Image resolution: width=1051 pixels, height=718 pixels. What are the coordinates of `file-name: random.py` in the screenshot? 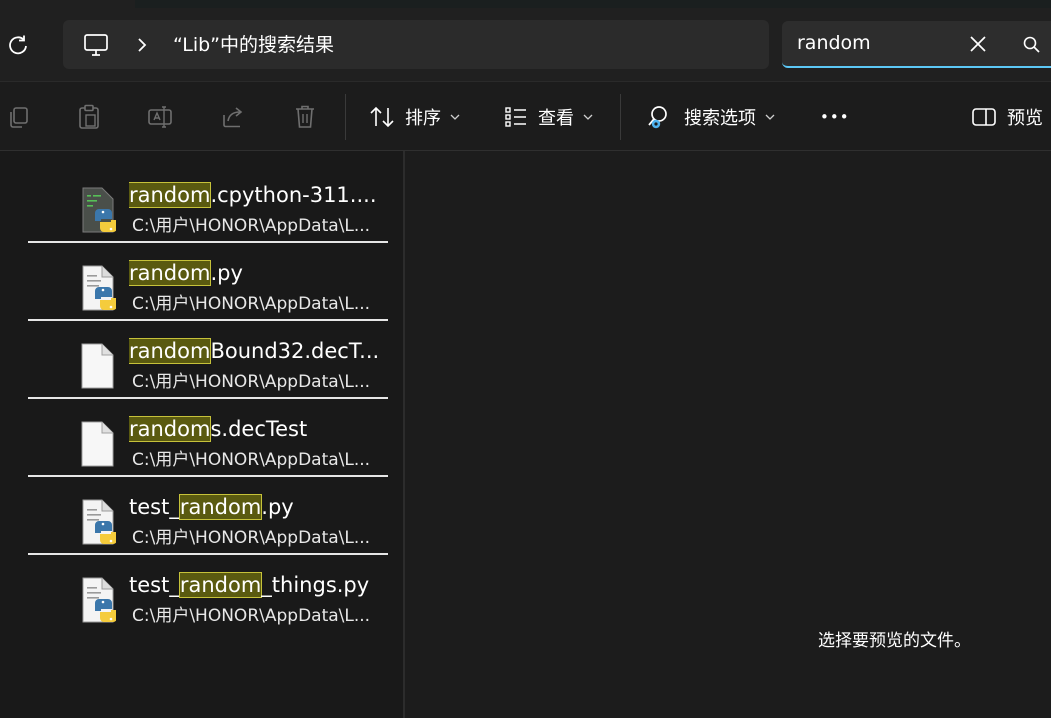 It's located at (186, 273).